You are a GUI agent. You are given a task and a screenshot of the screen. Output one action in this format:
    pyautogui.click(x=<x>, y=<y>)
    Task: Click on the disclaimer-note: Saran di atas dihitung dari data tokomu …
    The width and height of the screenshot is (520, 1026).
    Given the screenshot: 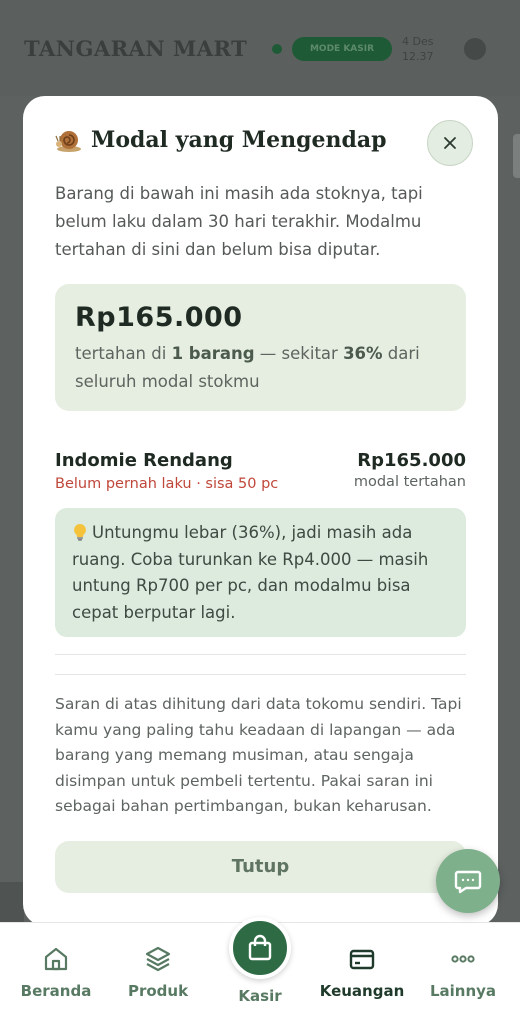 What is the action you would take?
    pyautogui.click(x=258, y=755)
    